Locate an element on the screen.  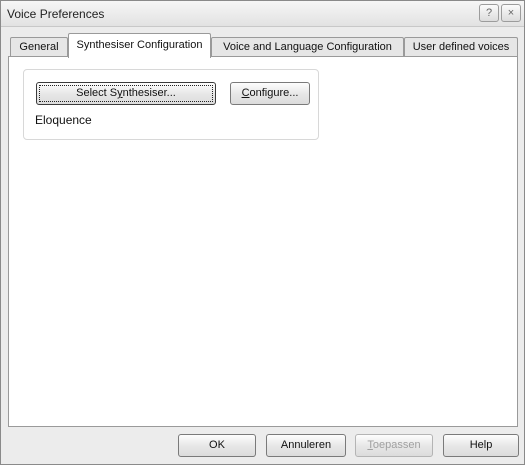
close-icon: × is located at coordinates (511, 13).